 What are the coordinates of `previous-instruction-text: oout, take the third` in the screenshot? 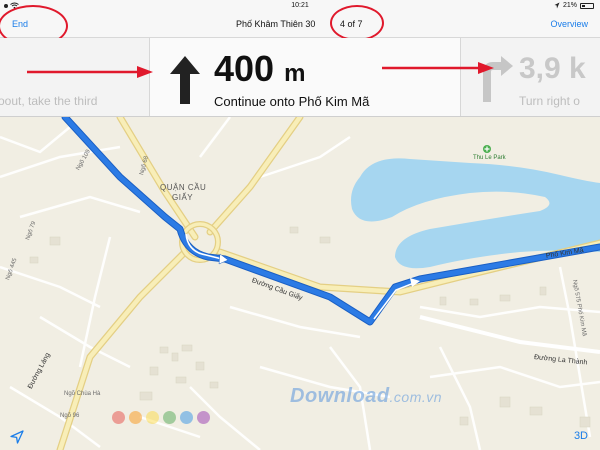 It's located at (49, 101).